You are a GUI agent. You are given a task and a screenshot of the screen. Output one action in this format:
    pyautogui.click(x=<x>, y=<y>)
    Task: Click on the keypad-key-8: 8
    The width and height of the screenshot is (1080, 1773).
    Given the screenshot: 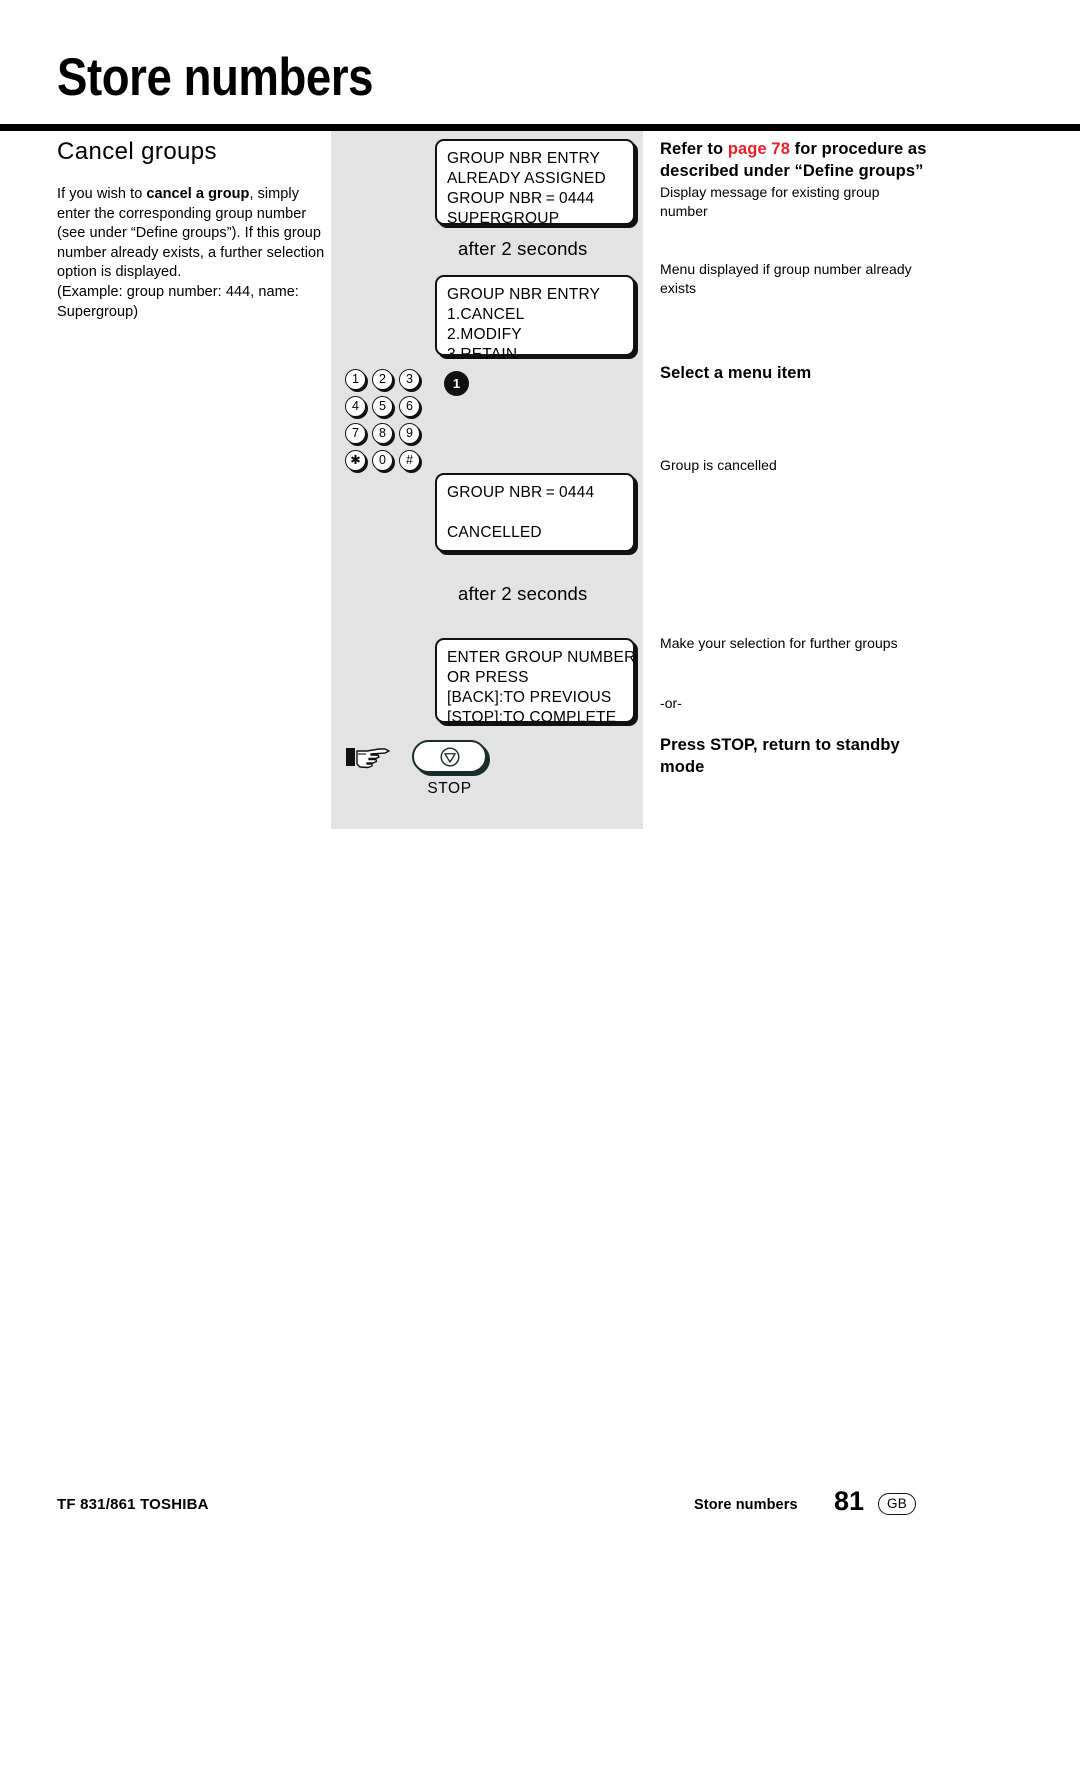 What is the action you would take?
    pyautogui.click(x=382, y=433)
    